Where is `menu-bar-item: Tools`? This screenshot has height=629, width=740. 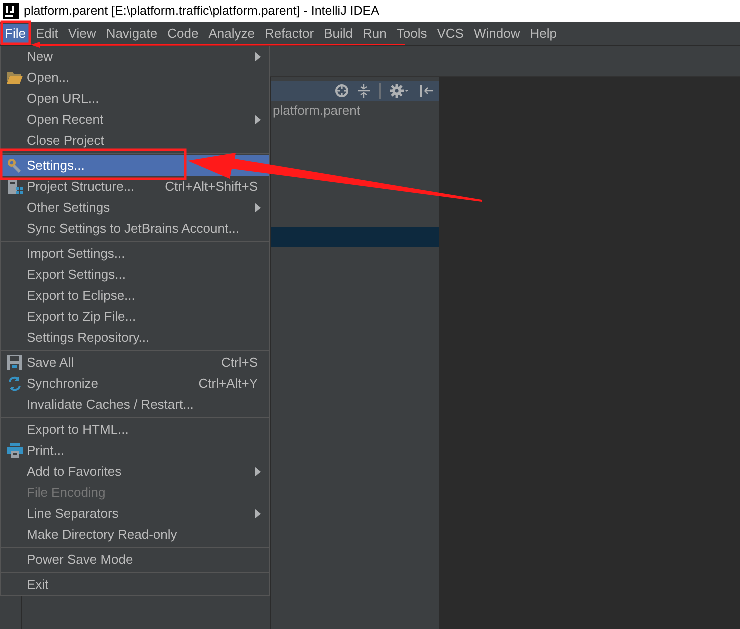
menu-bar-item: Tools is located at coordinates (412, 34).